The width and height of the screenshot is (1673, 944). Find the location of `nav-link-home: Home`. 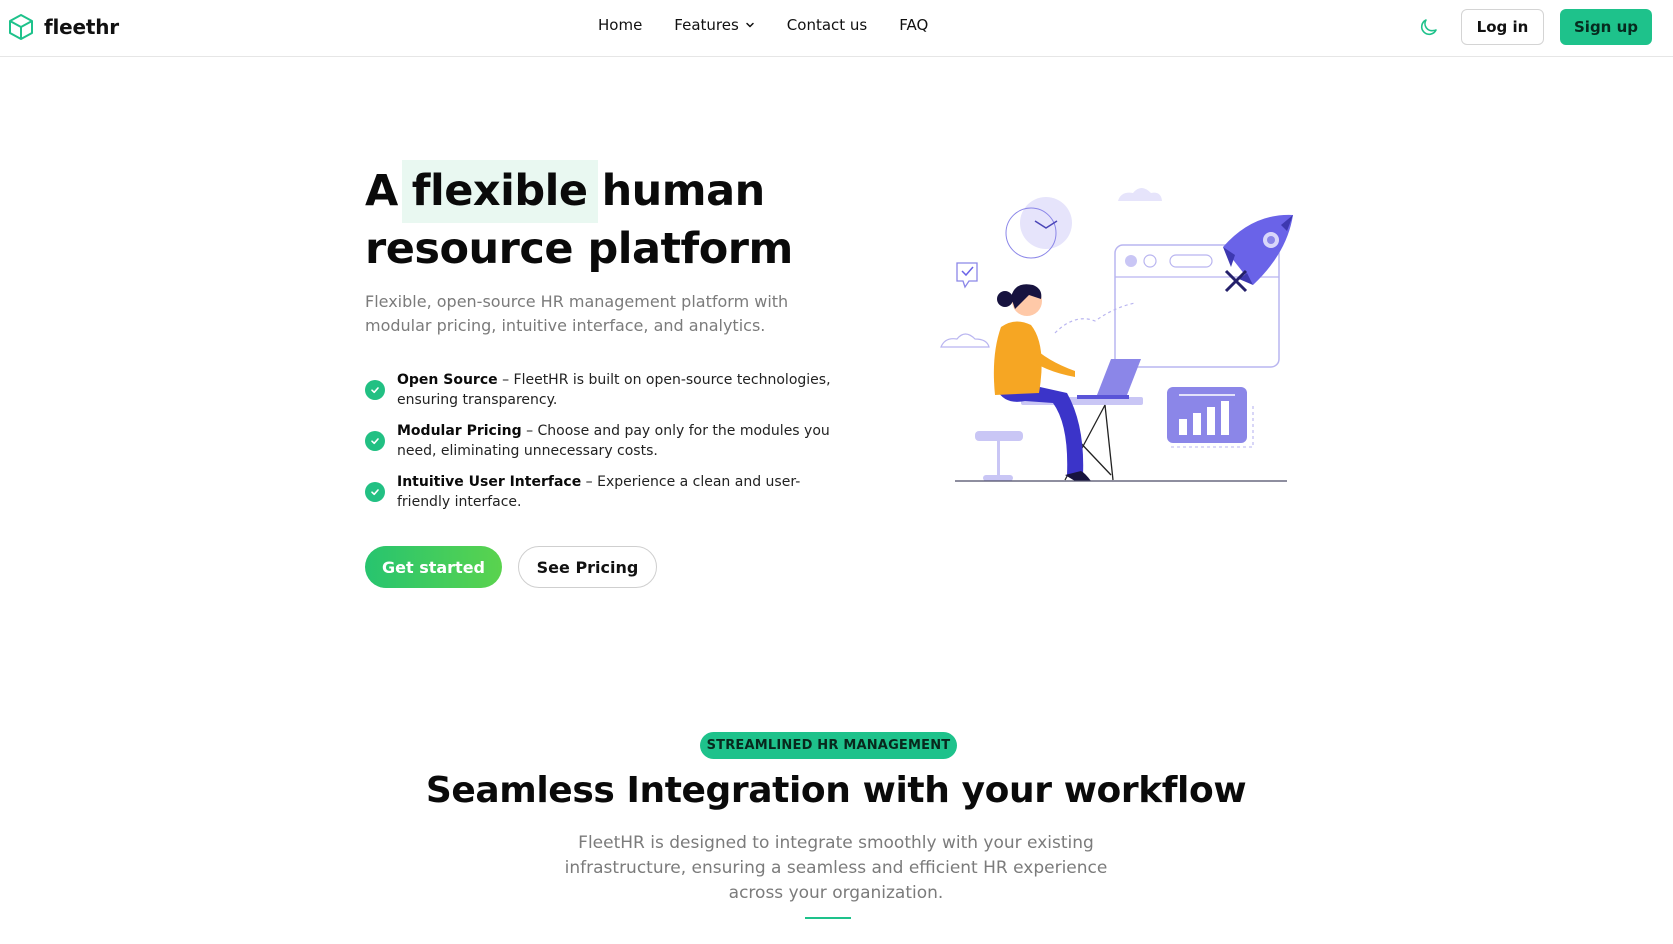

nav-link-home: Home is located at coordinates (620, 25).